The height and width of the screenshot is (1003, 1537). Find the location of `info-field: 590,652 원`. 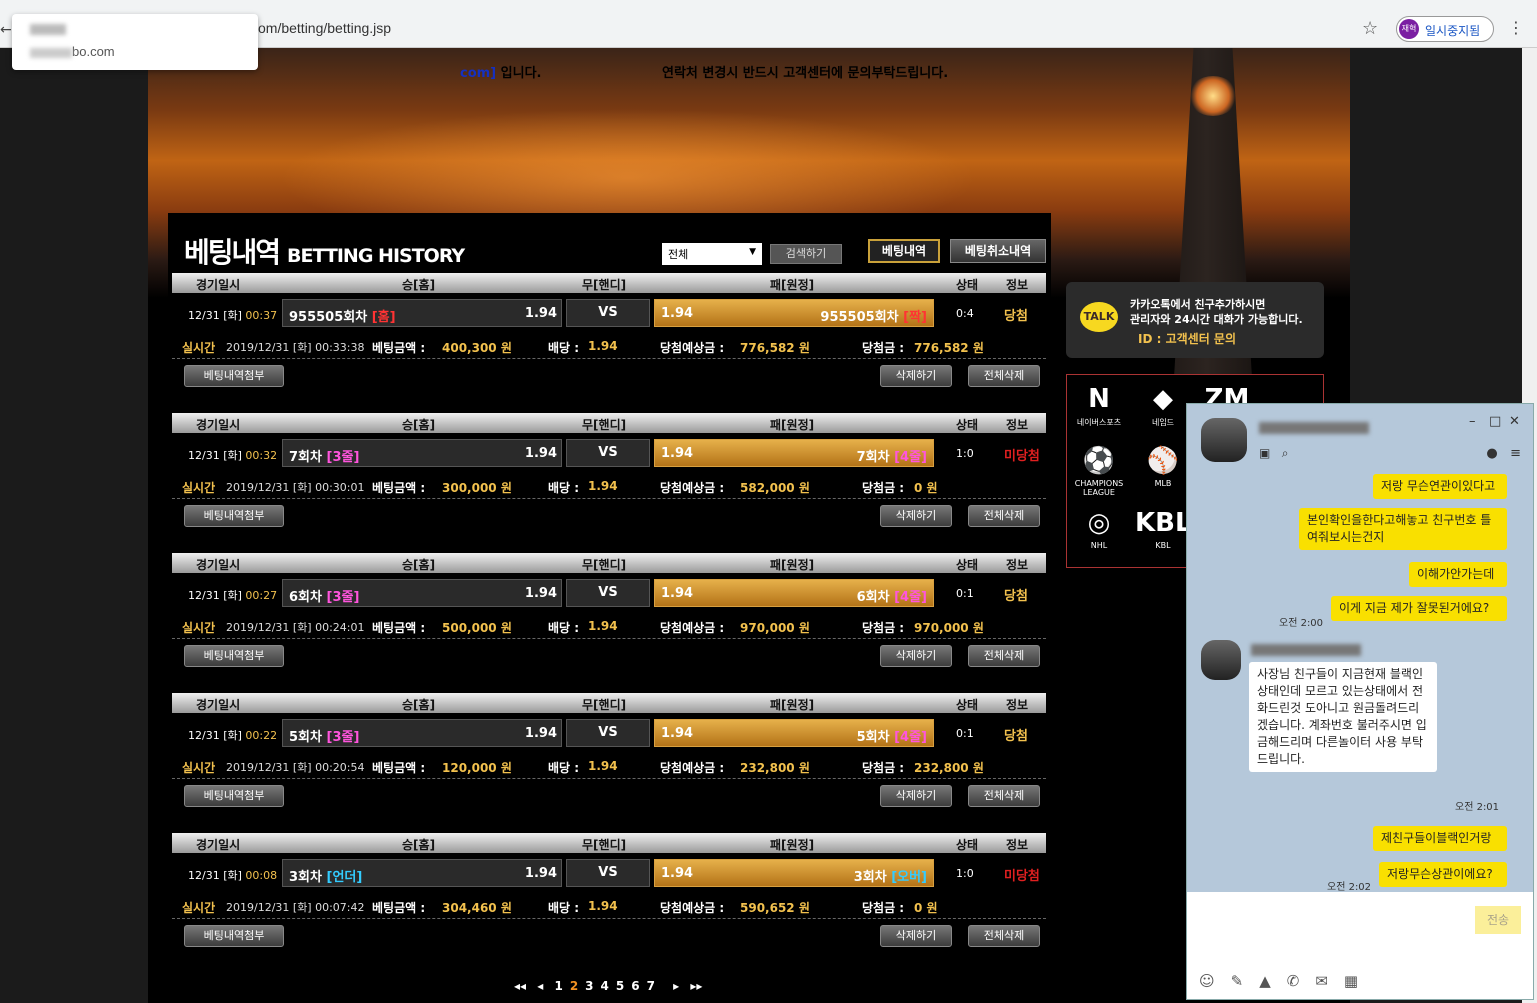

info-field: 590,652 원 is located at coordinates (775, 908).